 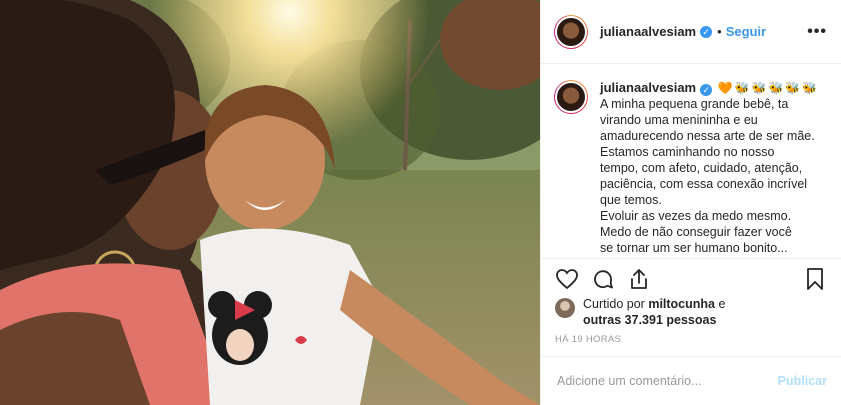 What do you see at coordinates (696, 216) in the screenshot?
I see `caption-line: Evoluir as vezes da medo mesmo.` at bounding box center [696, 216].